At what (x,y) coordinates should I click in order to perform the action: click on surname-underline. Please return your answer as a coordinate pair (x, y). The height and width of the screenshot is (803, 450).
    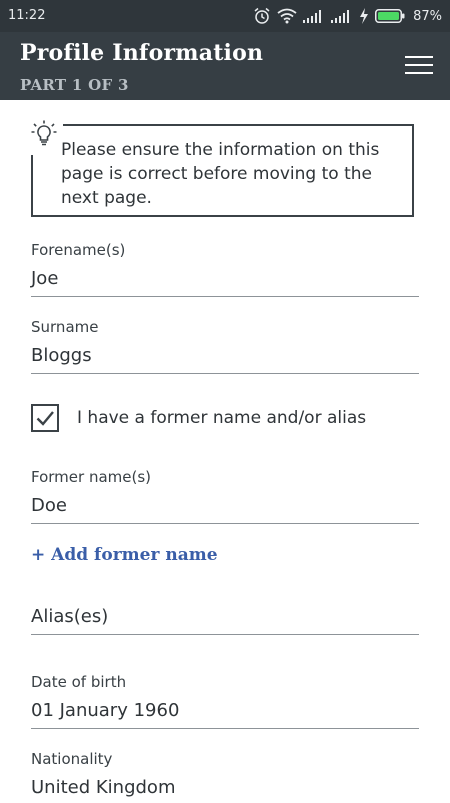
    Looking at the image, I should click on (225, 373).